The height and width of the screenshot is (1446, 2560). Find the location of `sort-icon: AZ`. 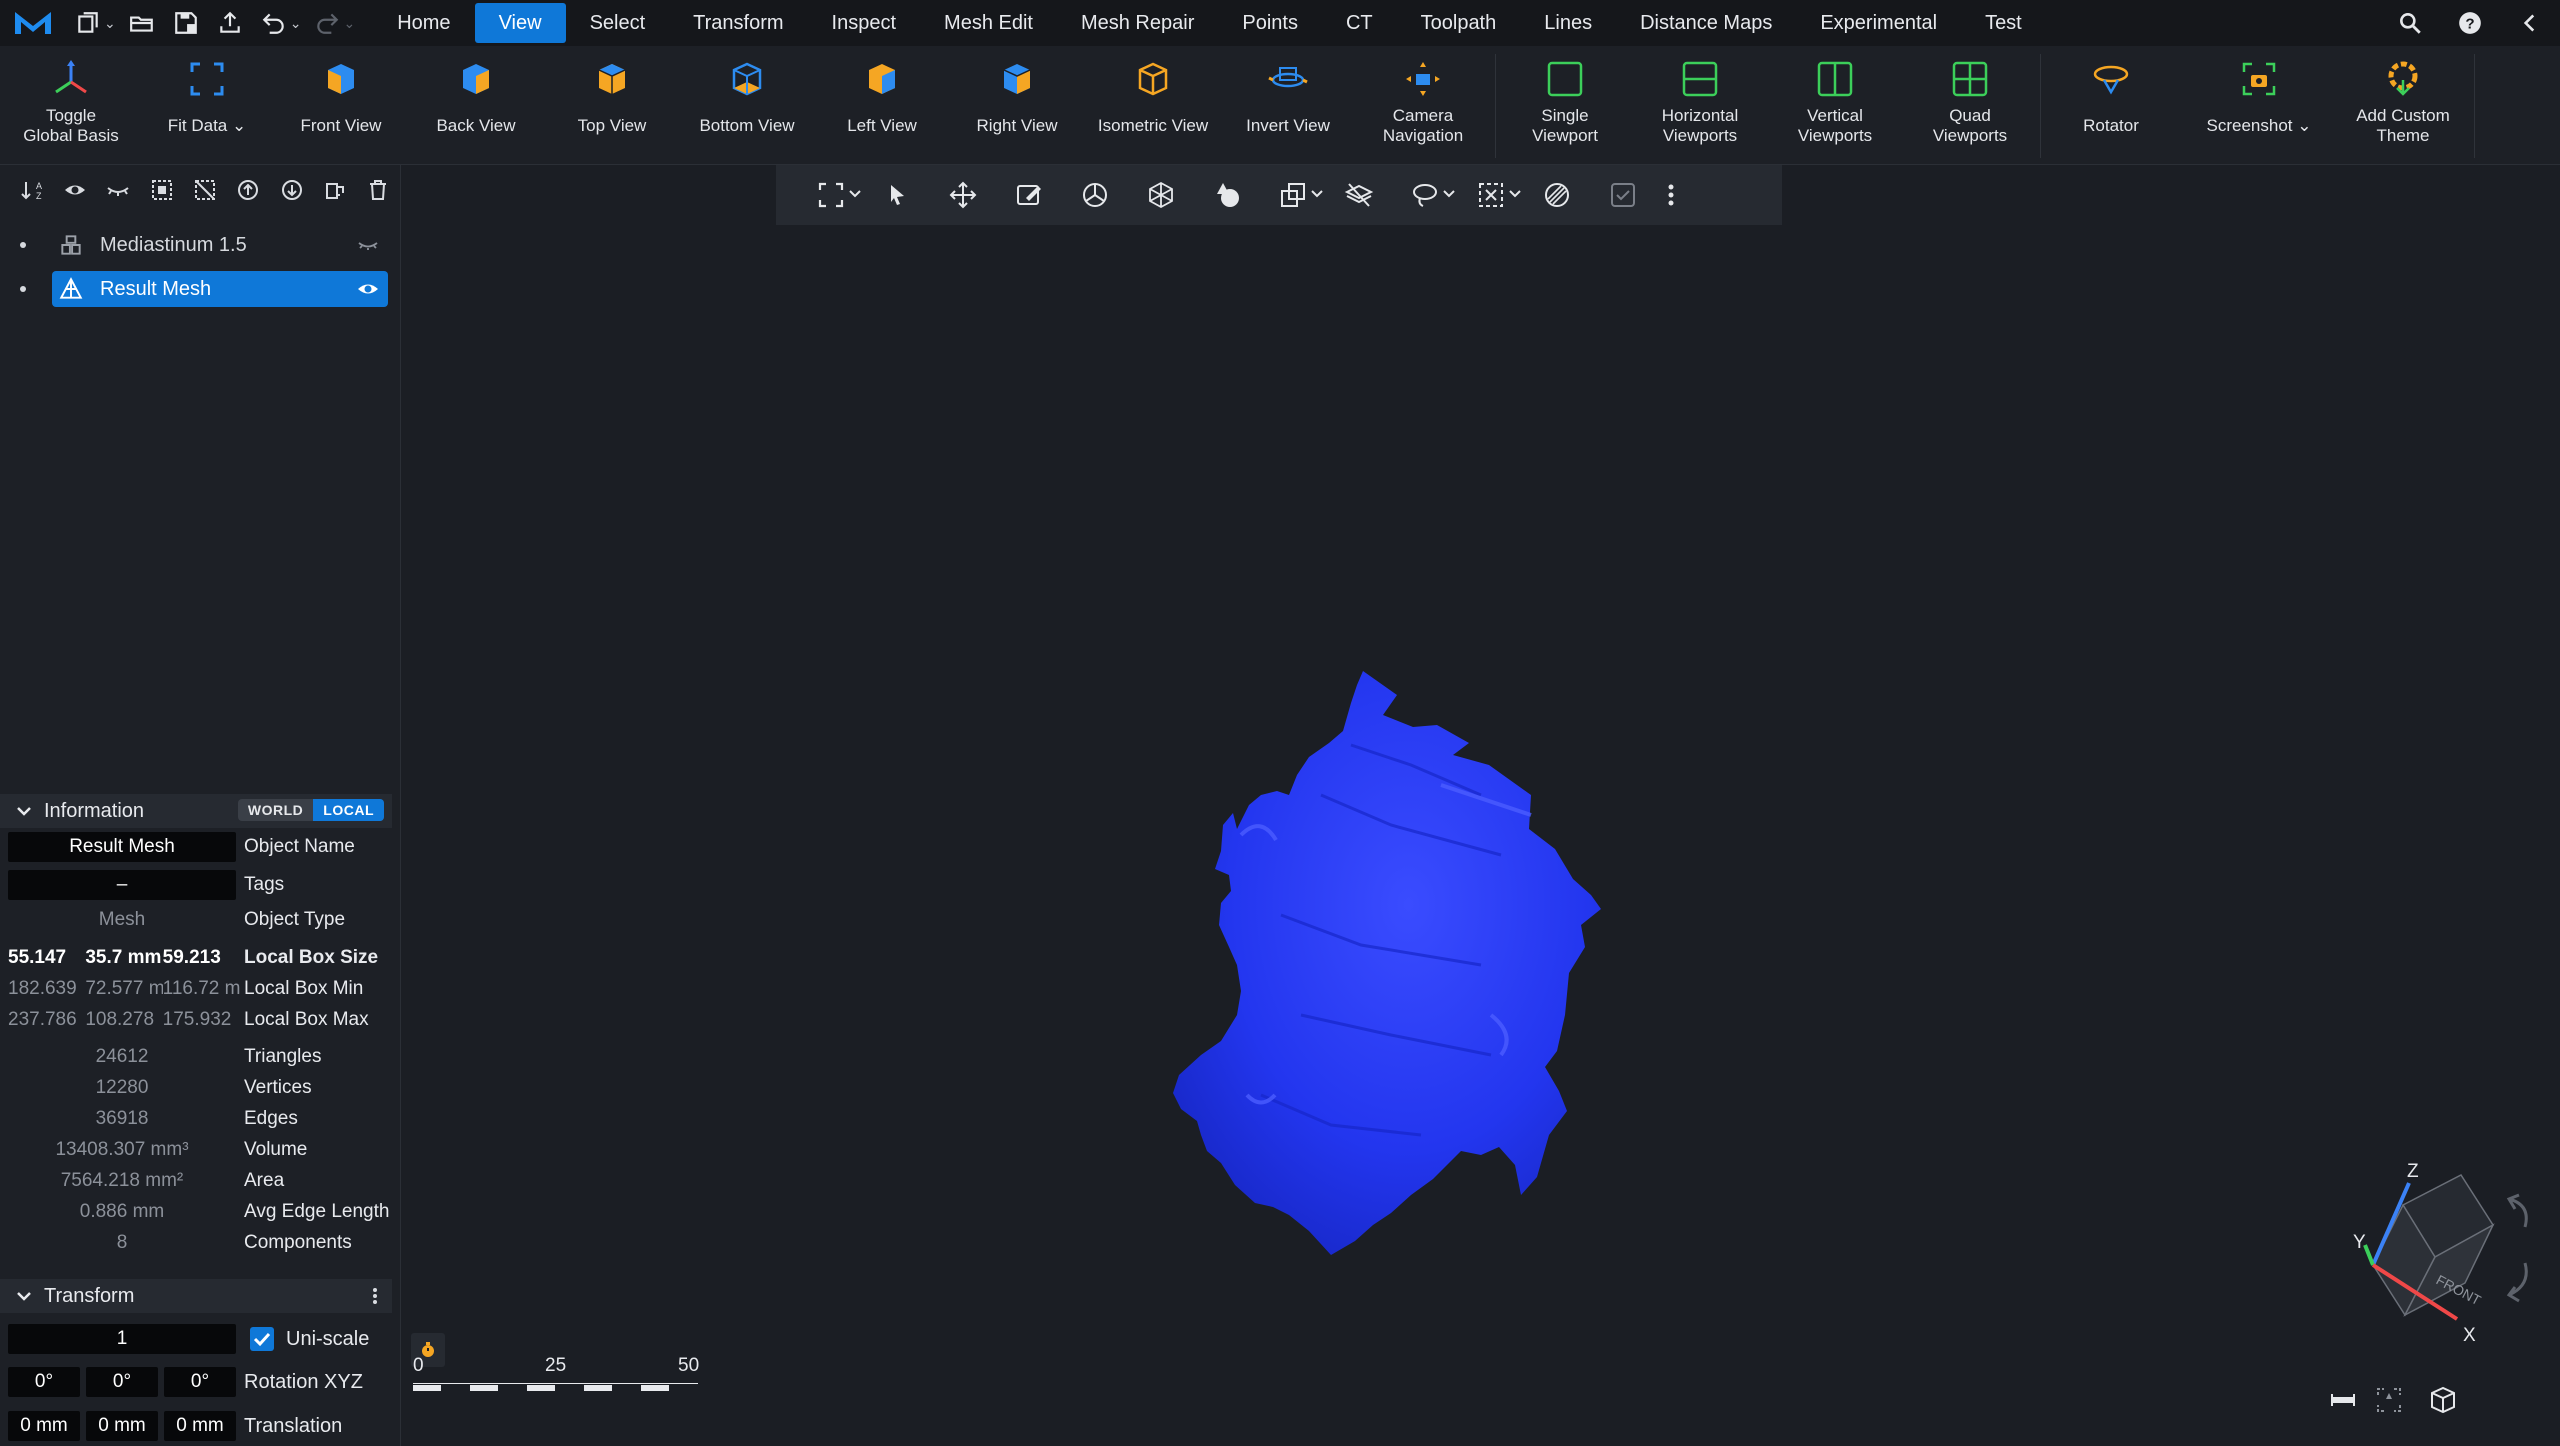

sort-icon: AZ is located at coordinates (31, 190).